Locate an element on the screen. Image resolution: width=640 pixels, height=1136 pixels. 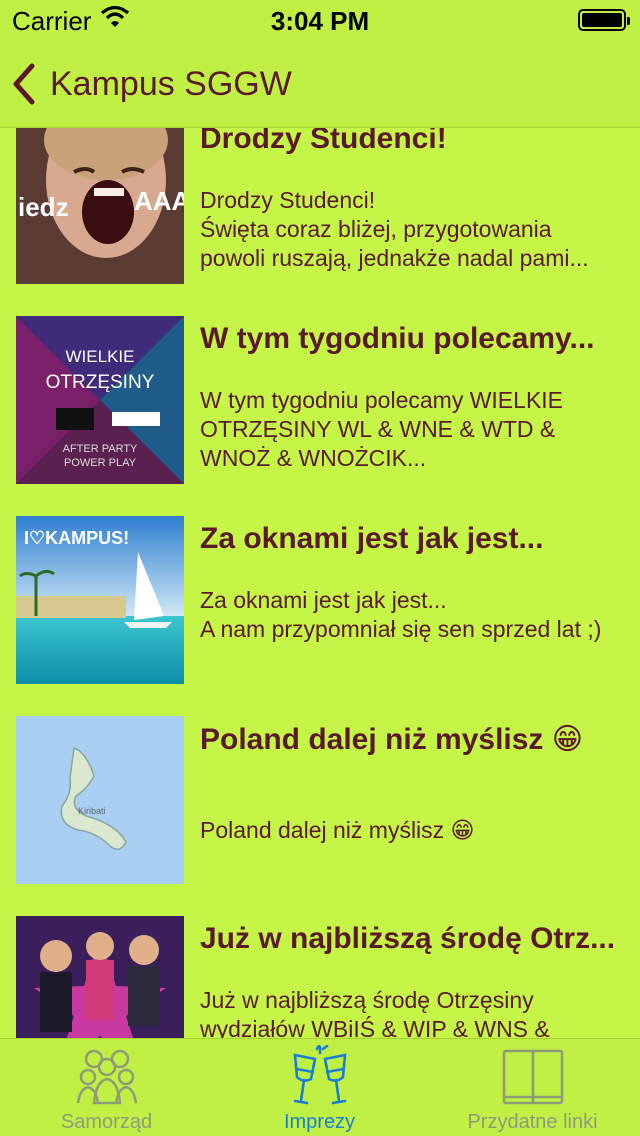
event-title: Poland dalej niż myślisz 😁 is located at coordinates (392, 739).